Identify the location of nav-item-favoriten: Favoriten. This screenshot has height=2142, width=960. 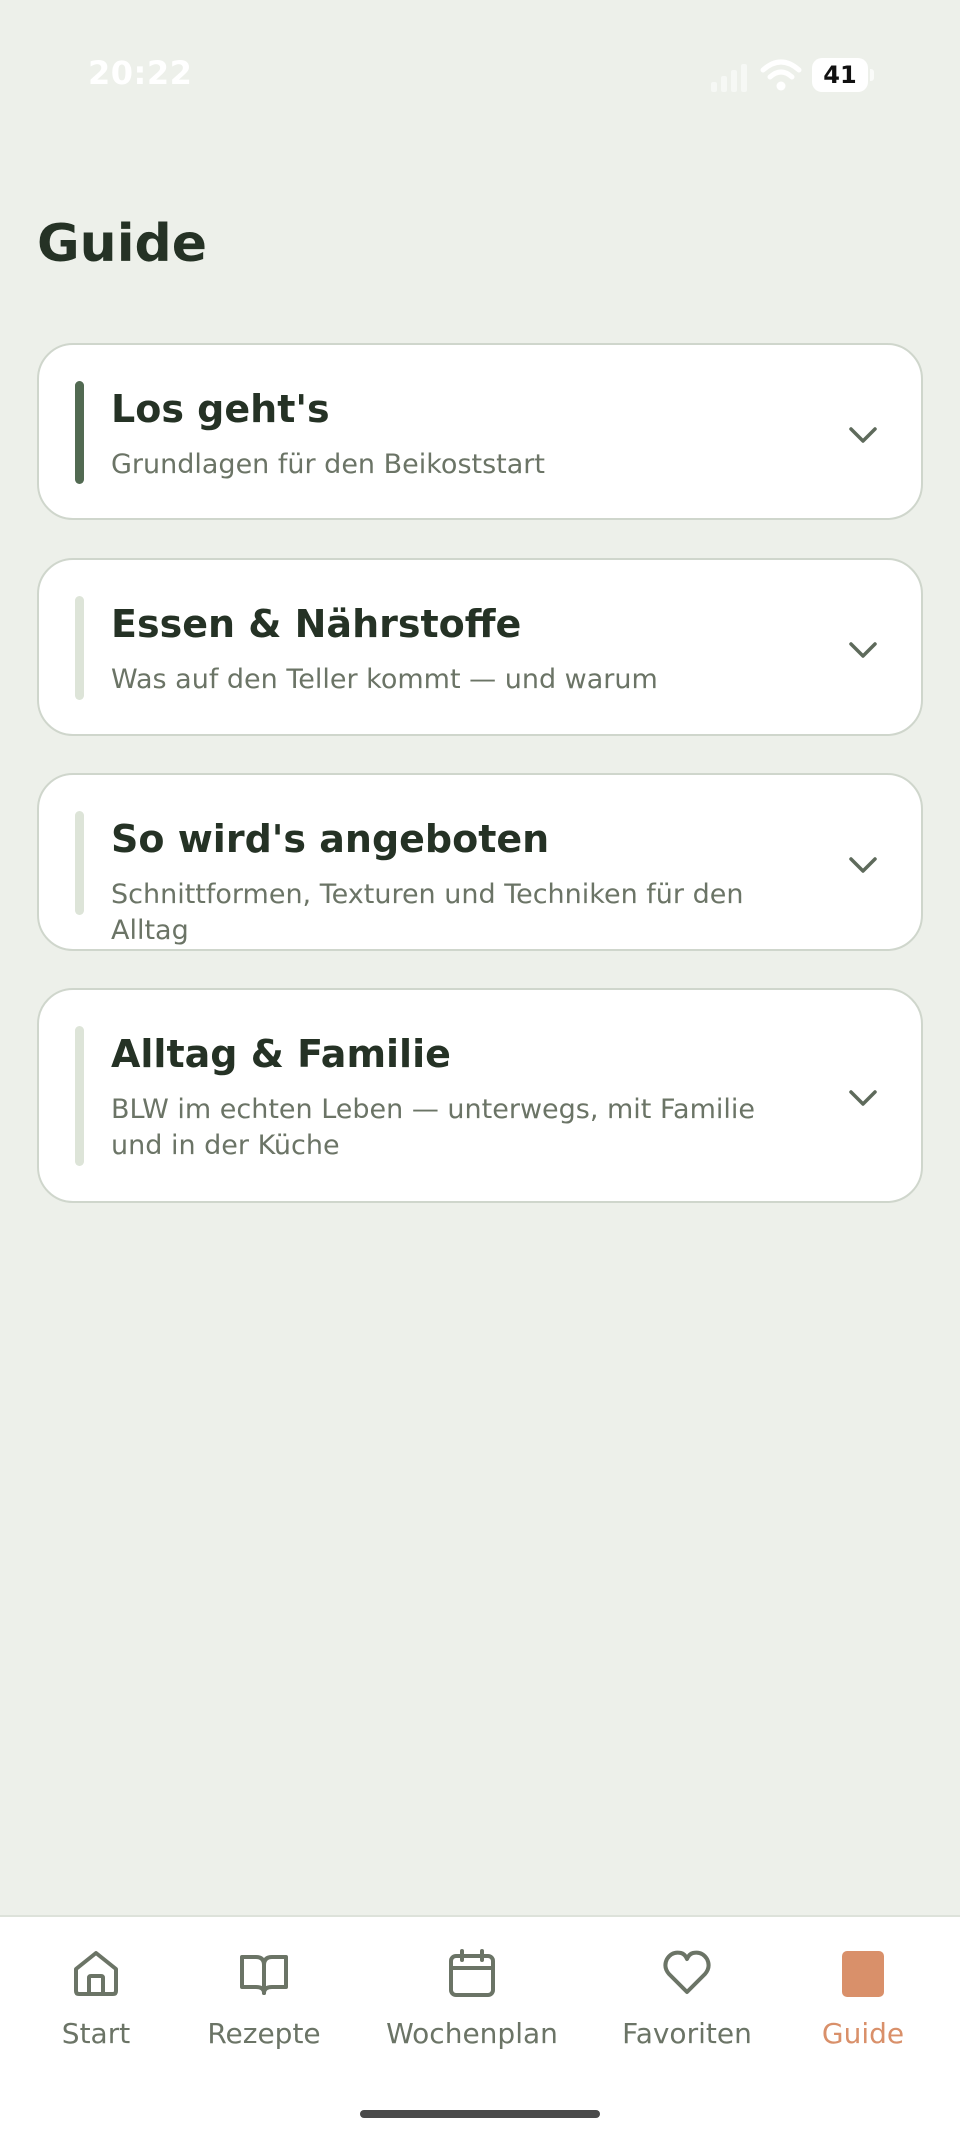
(687, 1998).